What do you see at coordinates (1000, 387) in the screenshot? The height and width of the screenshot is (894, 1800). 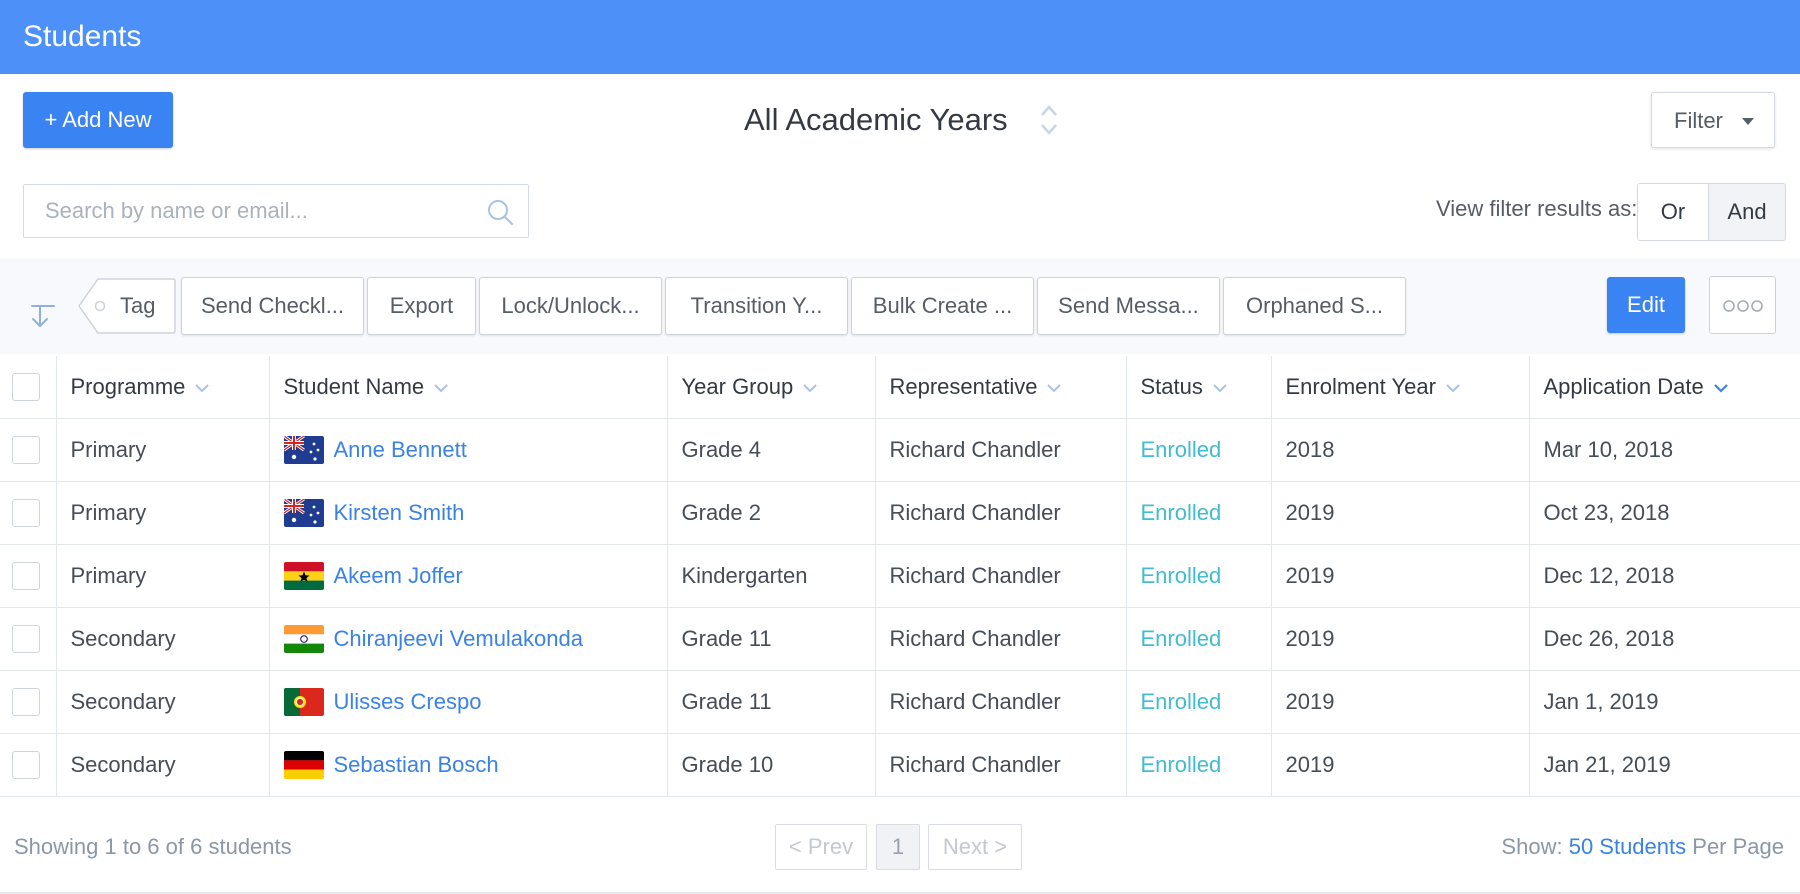 I see `column-header-representative: Representative` at bounding box center [1000, 387].